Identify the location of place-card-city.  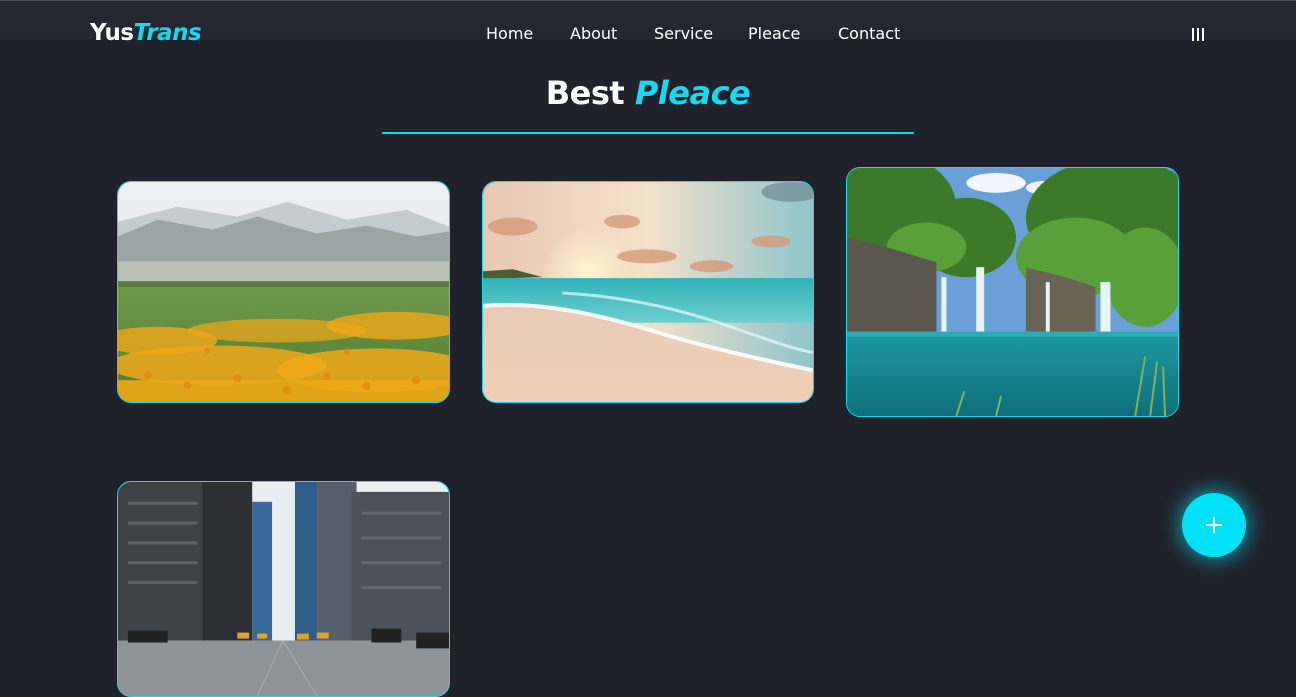
(283, 589).